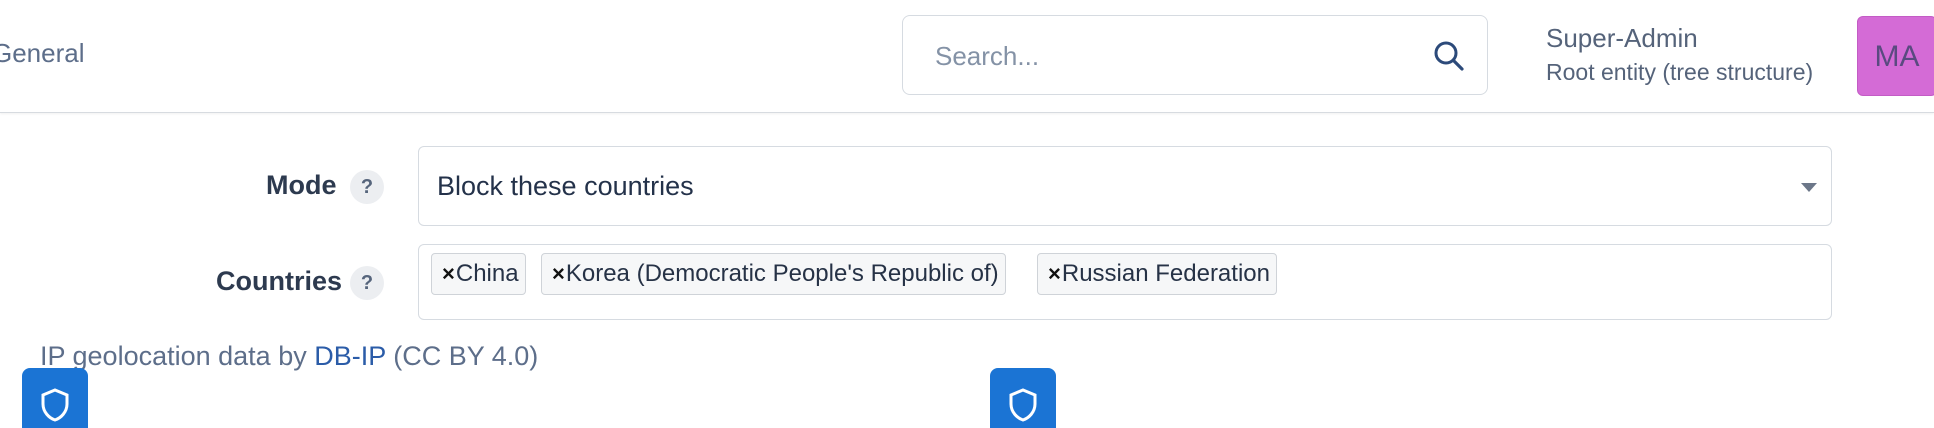  Describe the element at coordinates (1165, 56) in the screenshot. I see `search-input` at that location.